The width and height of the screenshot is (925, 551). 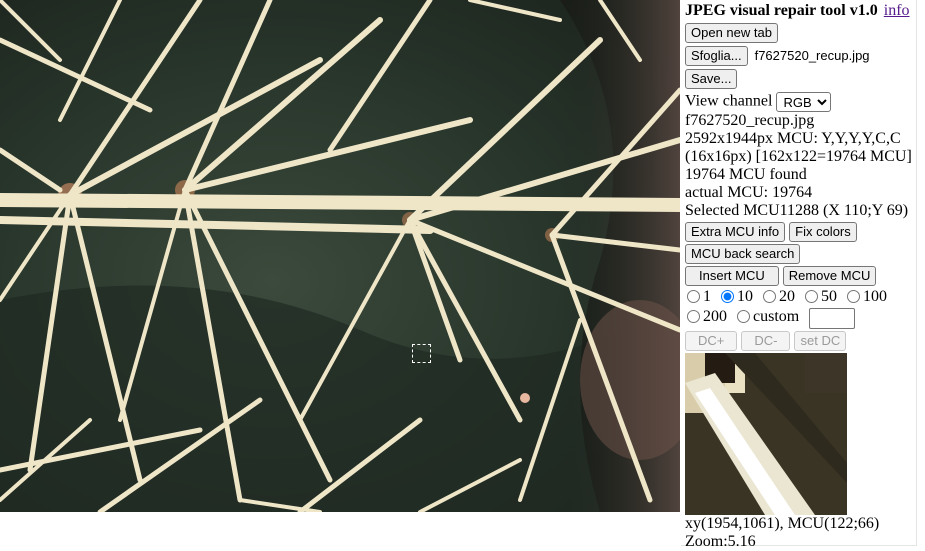 I want to click on set-dc-button: set DC, so click(x=820, y=341).